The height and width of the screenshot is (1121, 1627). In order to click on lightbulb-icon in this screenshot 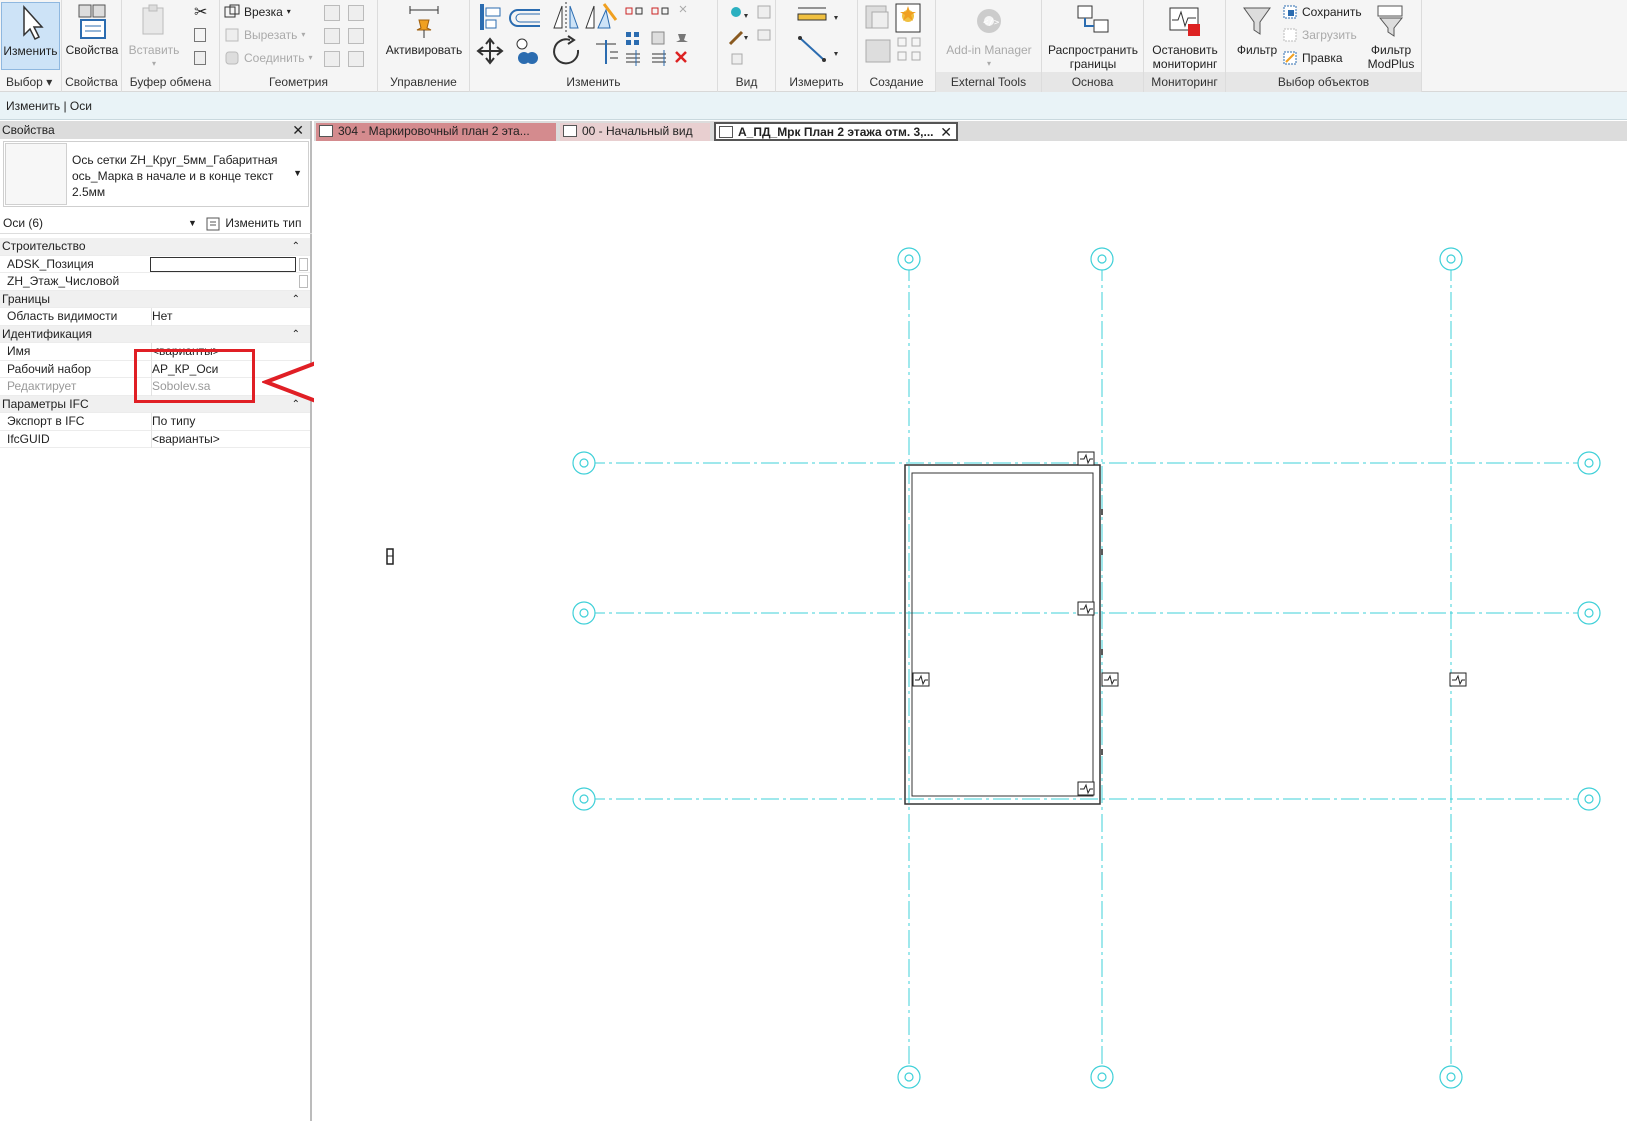, I will do `click(739, 12)`.